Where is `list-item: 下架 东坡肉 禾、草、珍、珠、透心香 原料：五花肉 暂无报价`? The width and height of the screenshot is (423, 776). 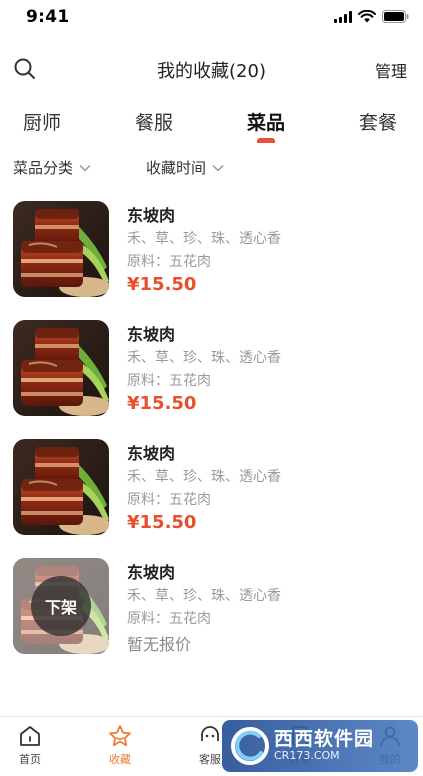 list-item: 下架 东坡肉 禾、草、珍、珠、透心香 原料：五花肉 暂无报价 is located at coordinates (211, 607).